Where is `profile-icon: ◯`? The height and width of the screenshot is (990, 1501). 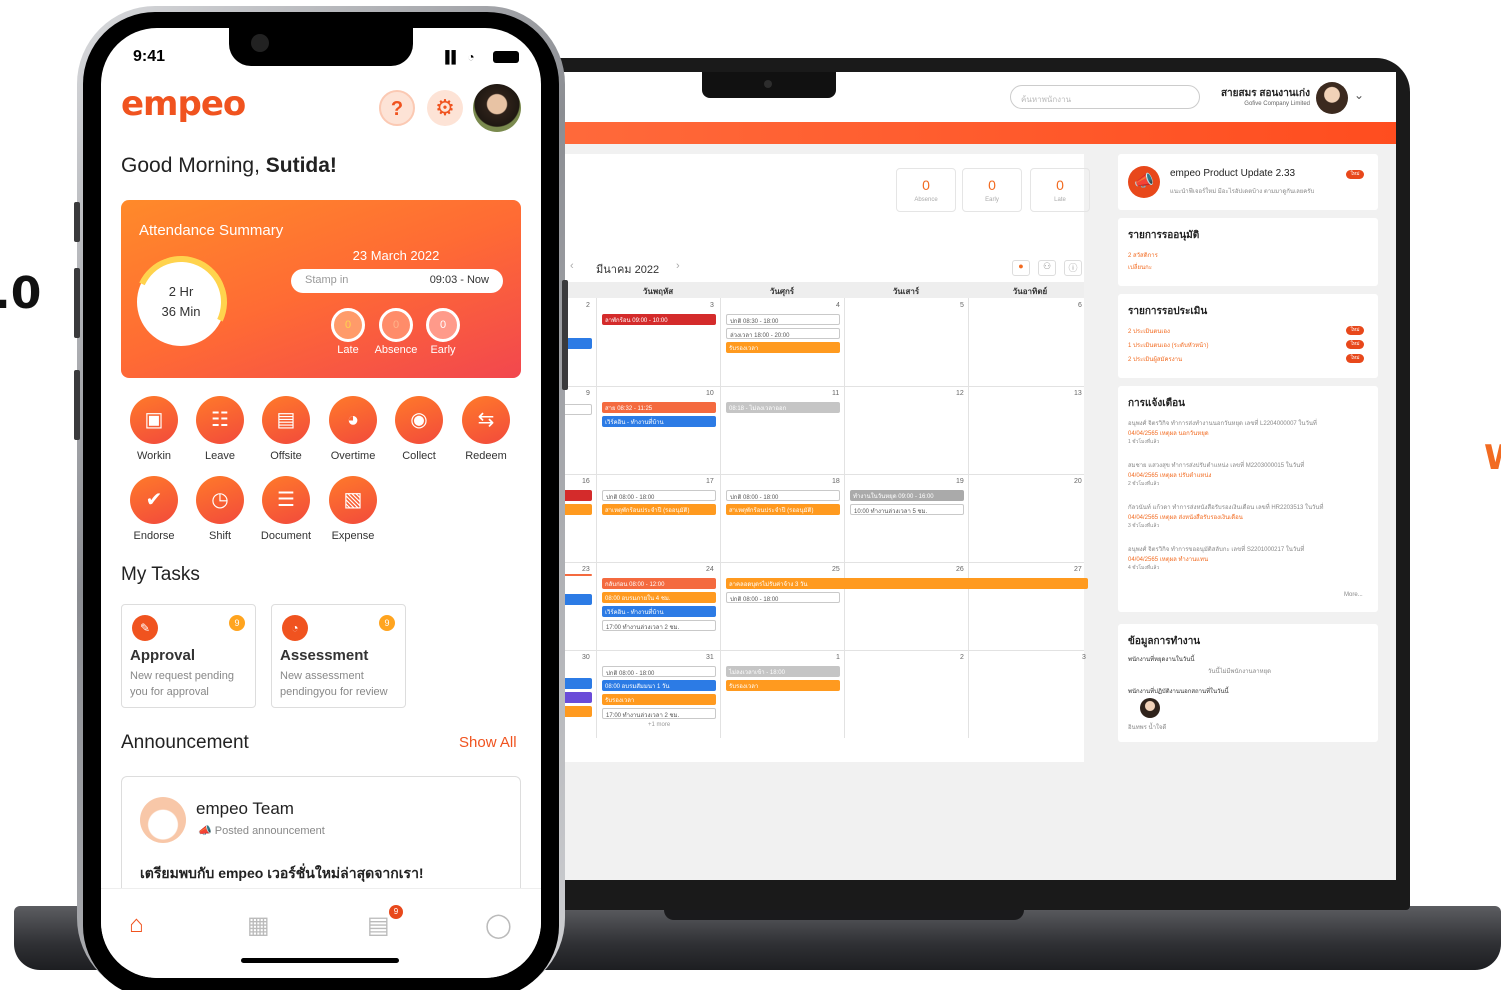 profile-icon: ◯ is located at coordinates (498, 925).